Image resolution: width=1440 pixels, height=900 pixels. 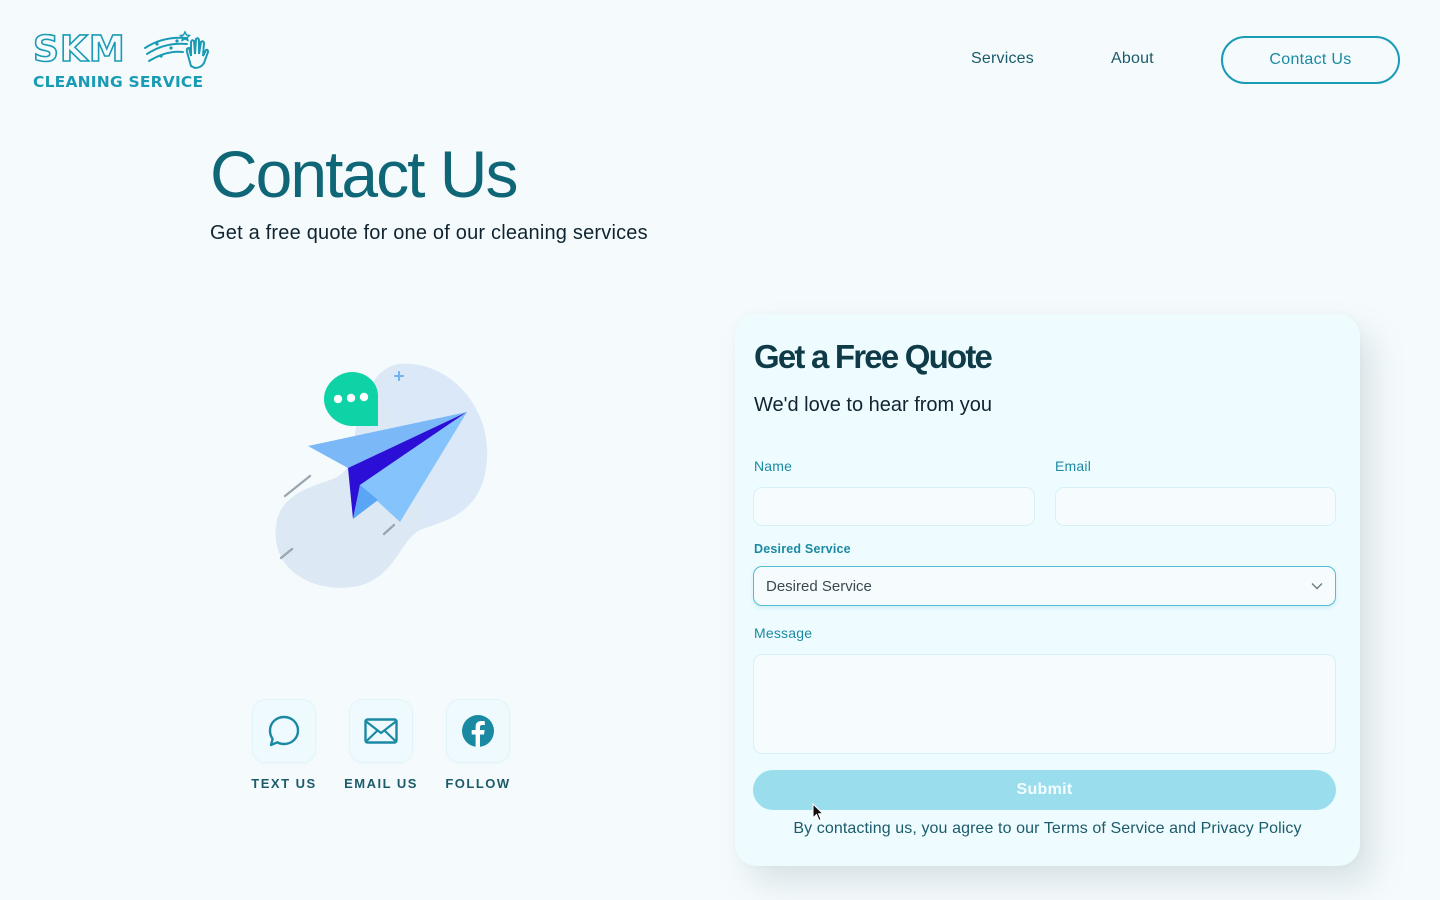 What do you see at coordinates (1073, 466) in the screenshot?
I see `email-label: Email` at bounding box center [1073, 466].